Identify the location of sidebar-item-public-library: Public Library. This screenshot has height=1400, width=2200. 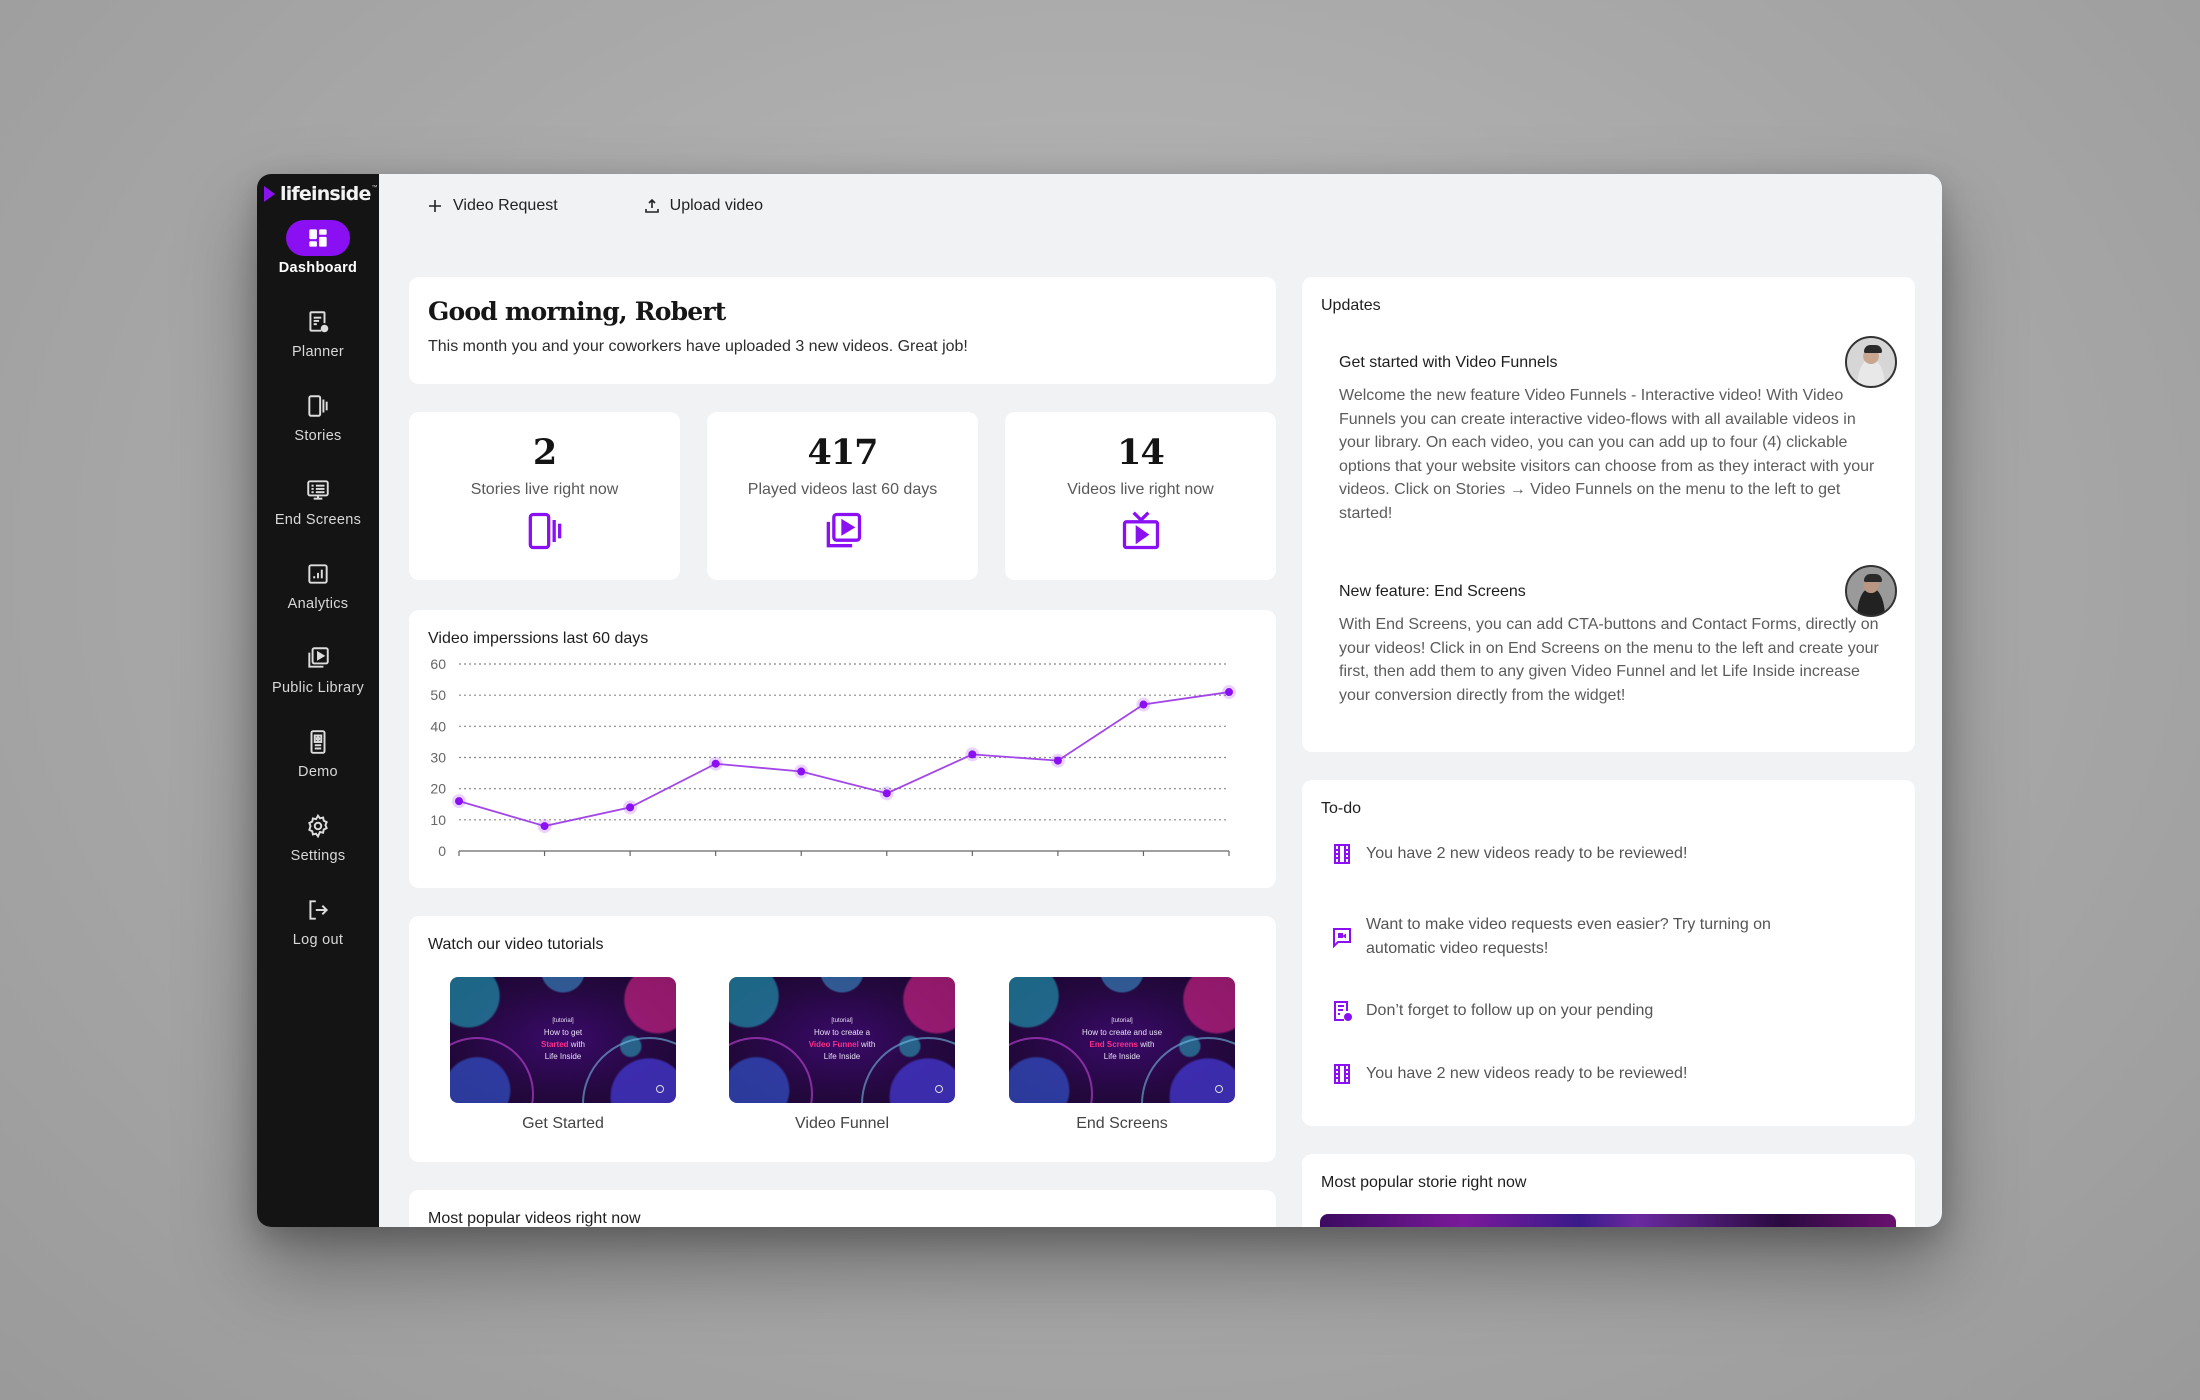
(318, 682).